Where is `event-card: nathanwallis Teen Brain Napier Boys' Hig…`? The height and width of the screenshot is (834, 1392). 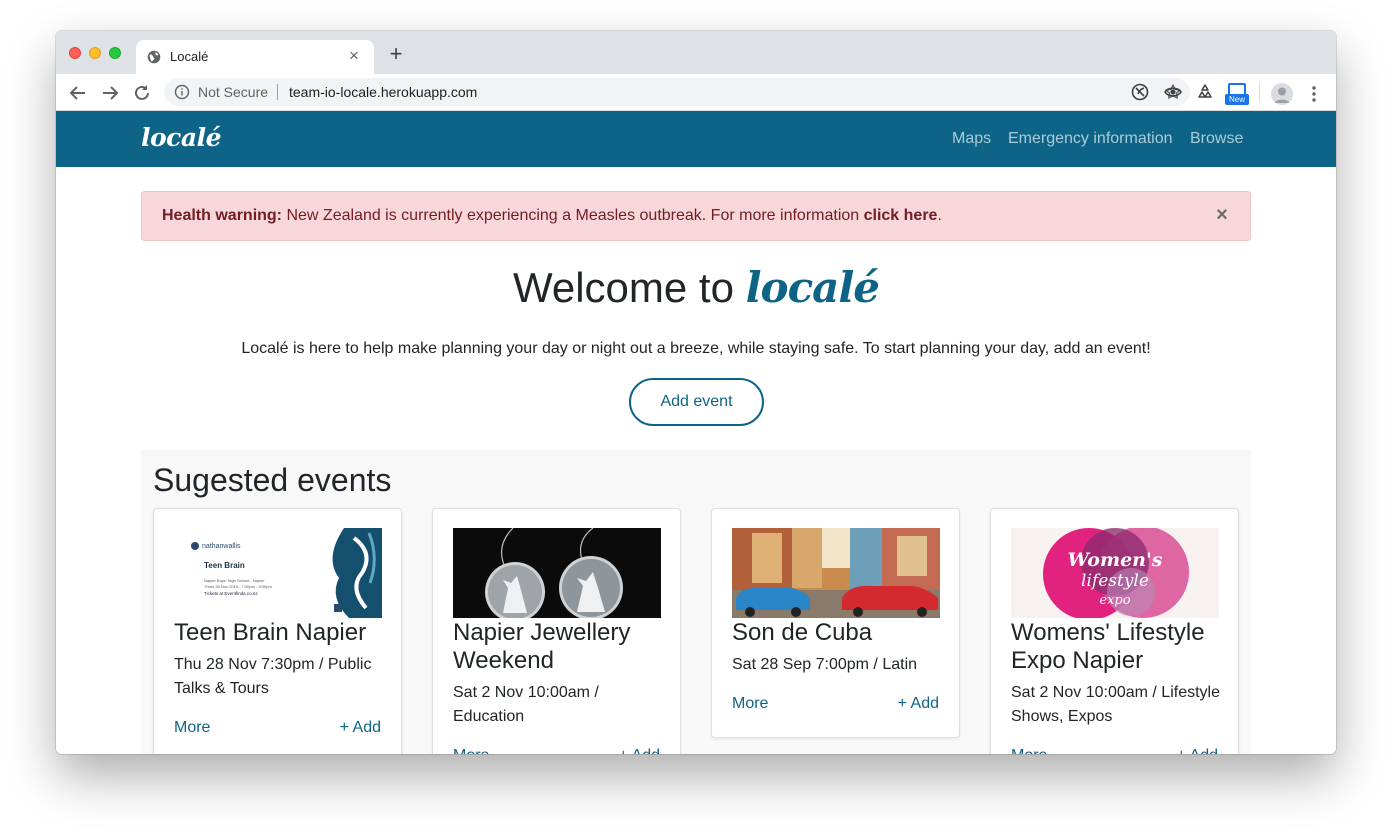
event-card: nathanwallis Teen Brain Napier Boys' Hig… is located at coordinates (277, 631).